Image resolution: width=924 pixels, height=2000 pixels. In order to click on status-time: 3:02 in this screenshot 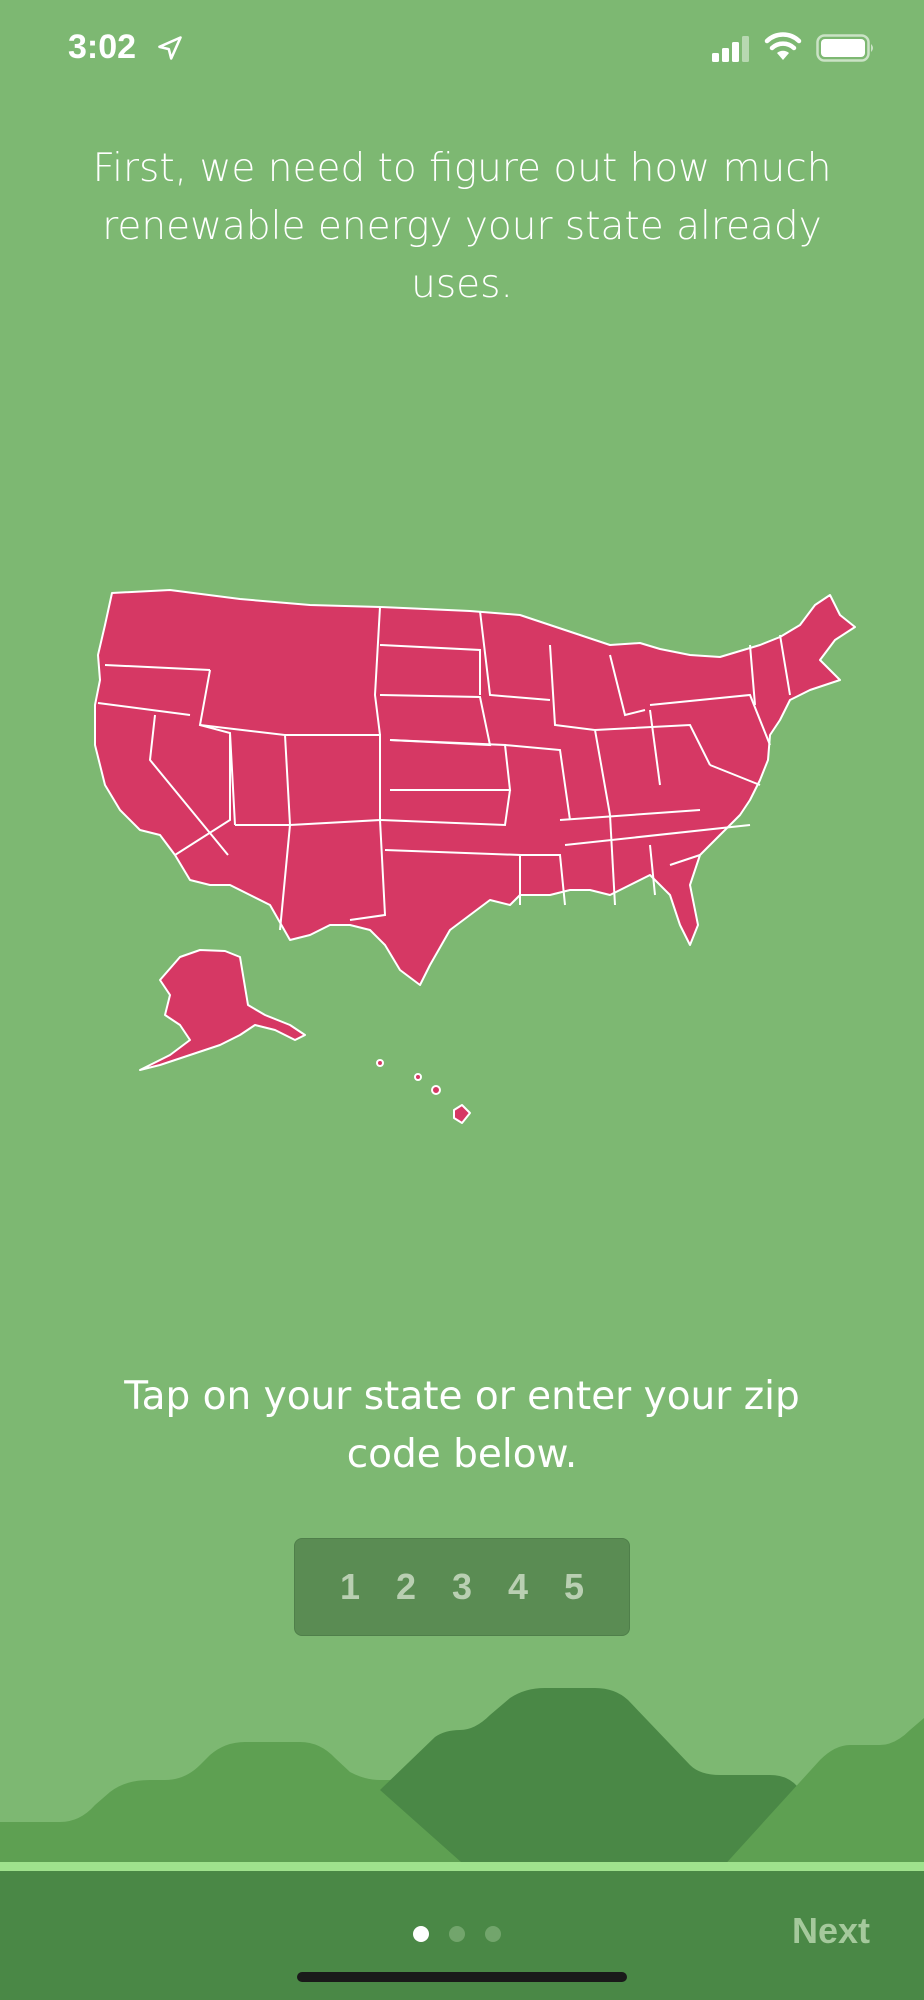, I will do `click(102, 47)`.